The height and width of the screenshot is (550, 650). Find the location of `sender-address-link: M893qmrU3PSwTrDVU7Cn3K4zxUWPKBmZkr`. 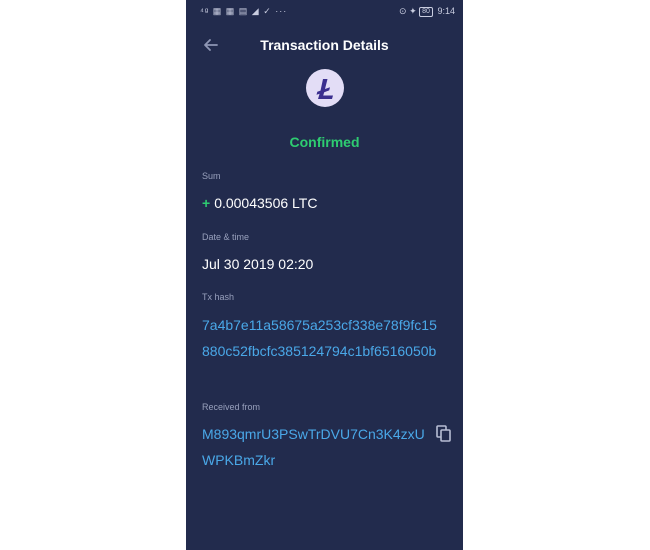

sender-address-link: M893qmrU3PSwTrDVU7Cn3K4zxUWPKBmZkr is located at coordinates (317, 447).